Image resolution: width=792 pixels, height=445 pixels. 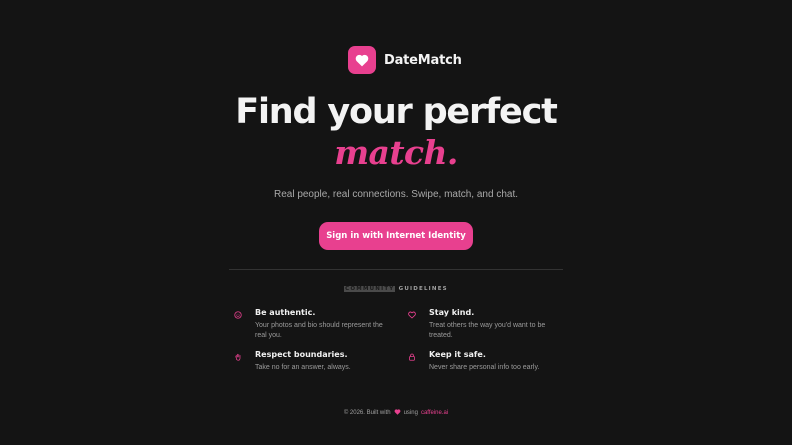 I want to click on guideline-title: Respect boundaries., so click(x=301, y=354).